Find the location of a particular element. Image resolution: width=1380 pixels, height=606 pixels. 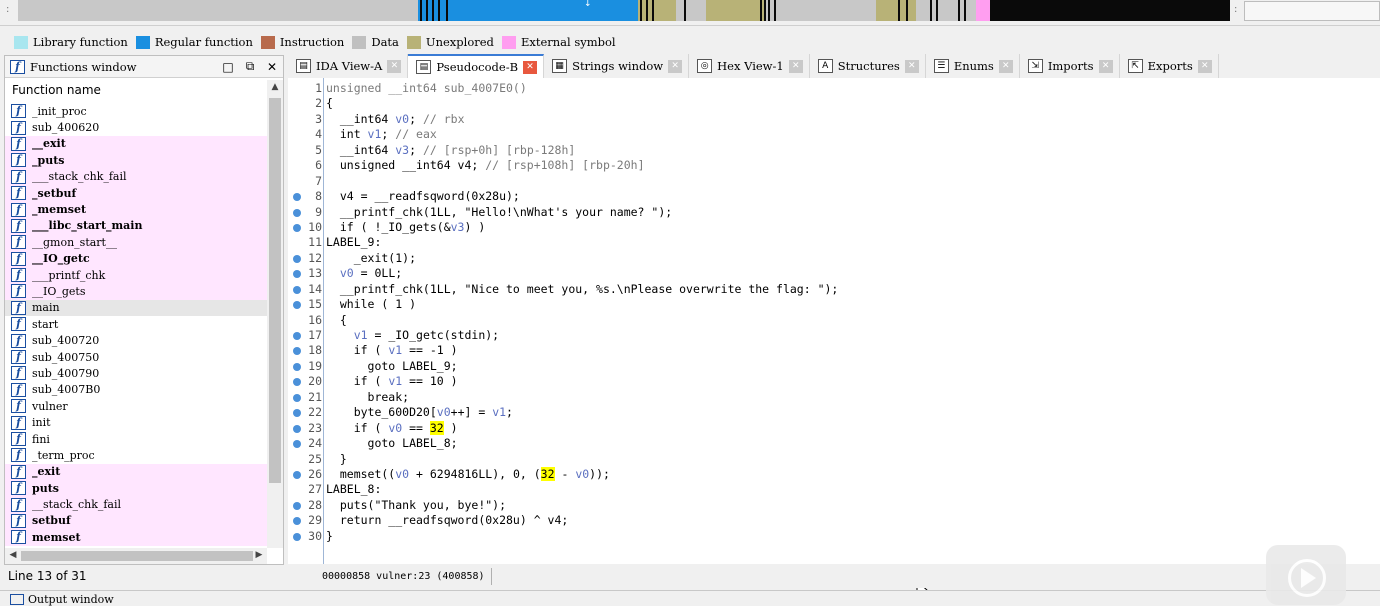

code-line: 21 break; is located at coordinates (834, 397).